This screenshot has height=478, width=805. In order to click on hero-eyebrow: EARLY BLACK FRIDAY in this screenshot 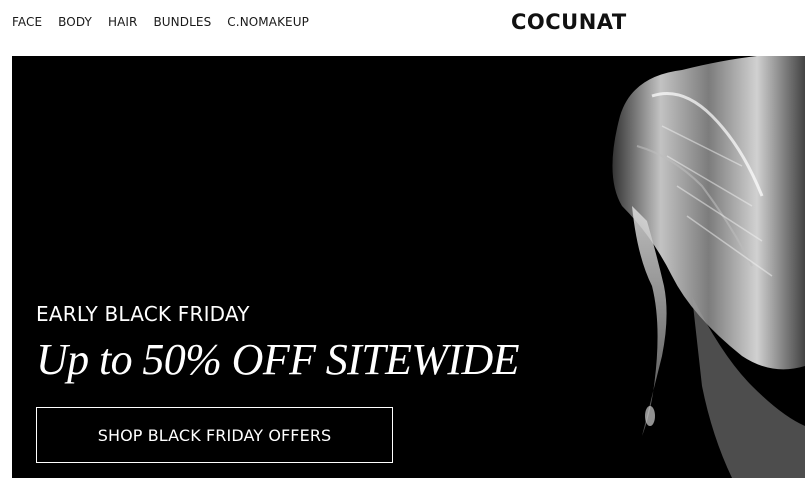, I will do `click(143, 314)`.